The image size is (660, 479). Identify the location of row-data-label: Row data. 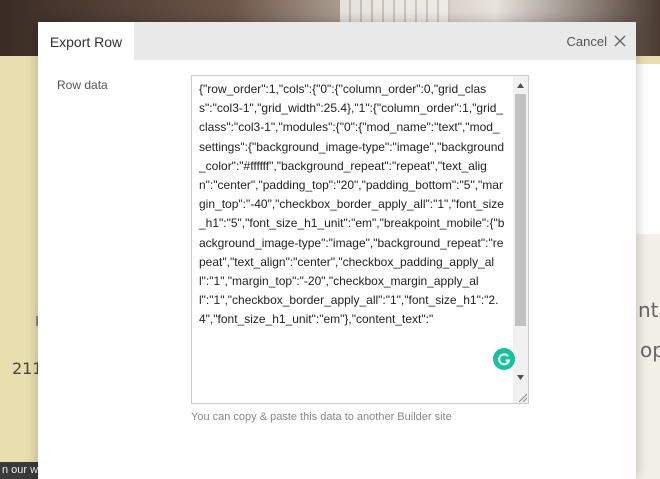
(82, 85).